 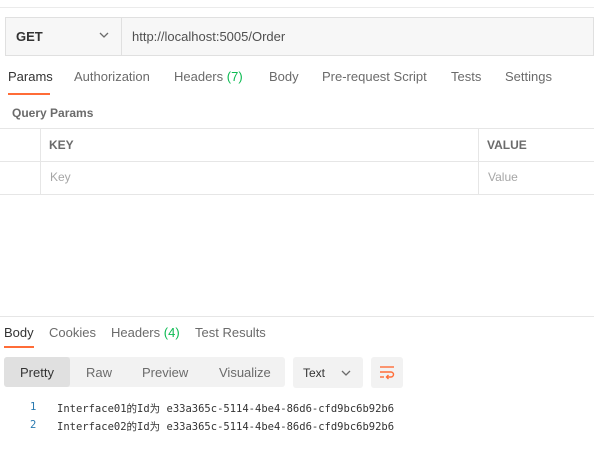 What do you see at coordinates (230, 332) in the screenshot?
I see `tab-test-results: Test Results` at bounding box center [230, 332].